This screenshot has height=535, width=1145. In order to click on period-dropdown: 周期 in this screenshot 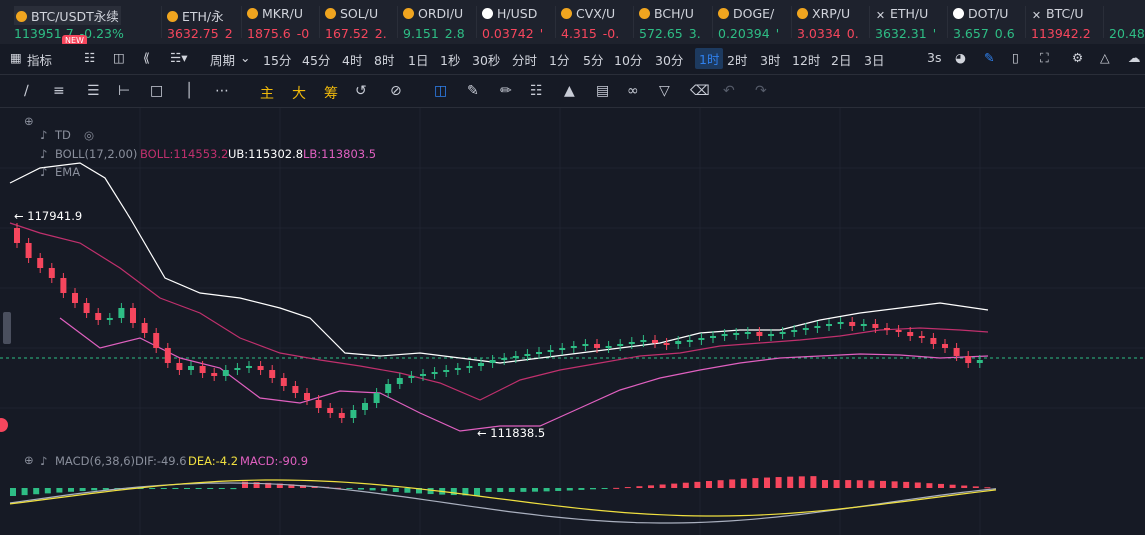, I will do `click(222, 59)`.